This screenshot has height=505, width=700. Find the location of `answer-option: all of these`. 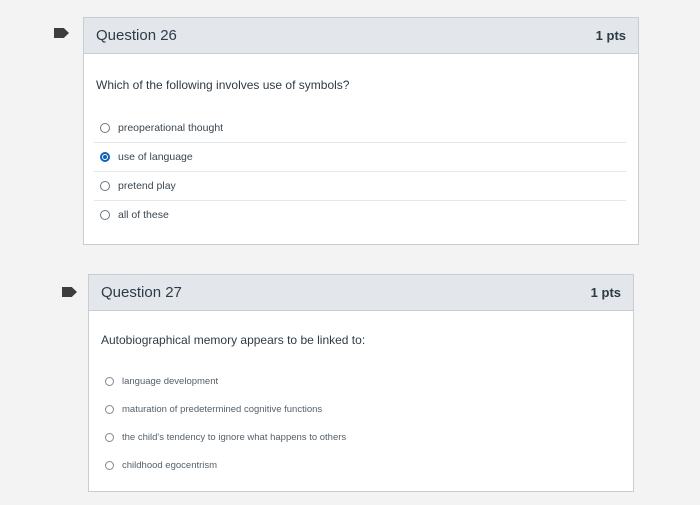

answer-option: all of these is located at coordinates (360, 214).